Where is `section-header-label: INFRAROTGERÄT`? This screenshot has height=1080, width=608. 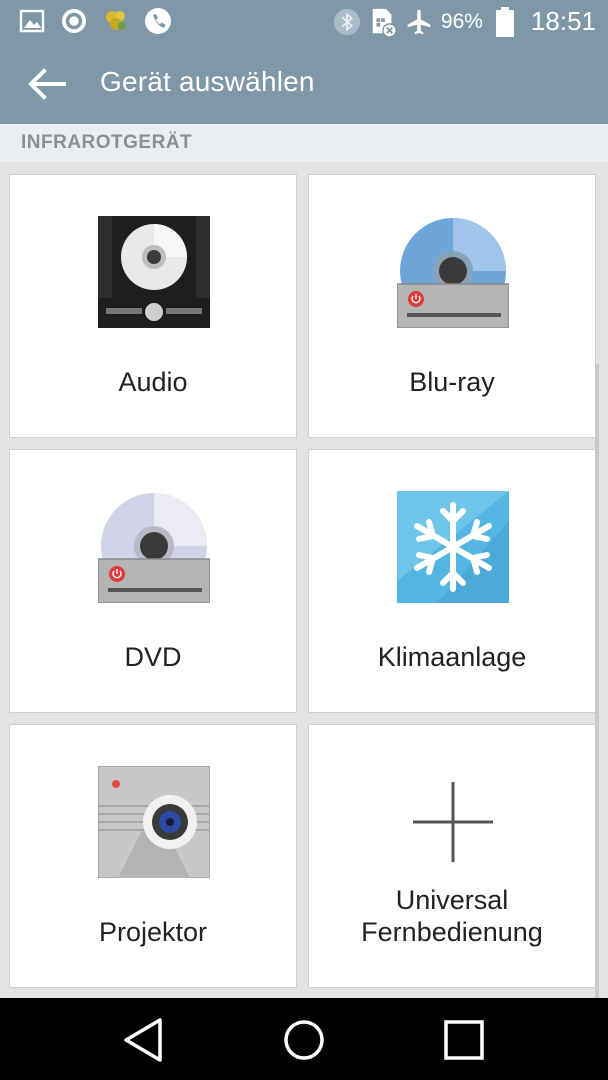 section-header-label: INFRAROTGERÄT is located at coordinates (107, 142).